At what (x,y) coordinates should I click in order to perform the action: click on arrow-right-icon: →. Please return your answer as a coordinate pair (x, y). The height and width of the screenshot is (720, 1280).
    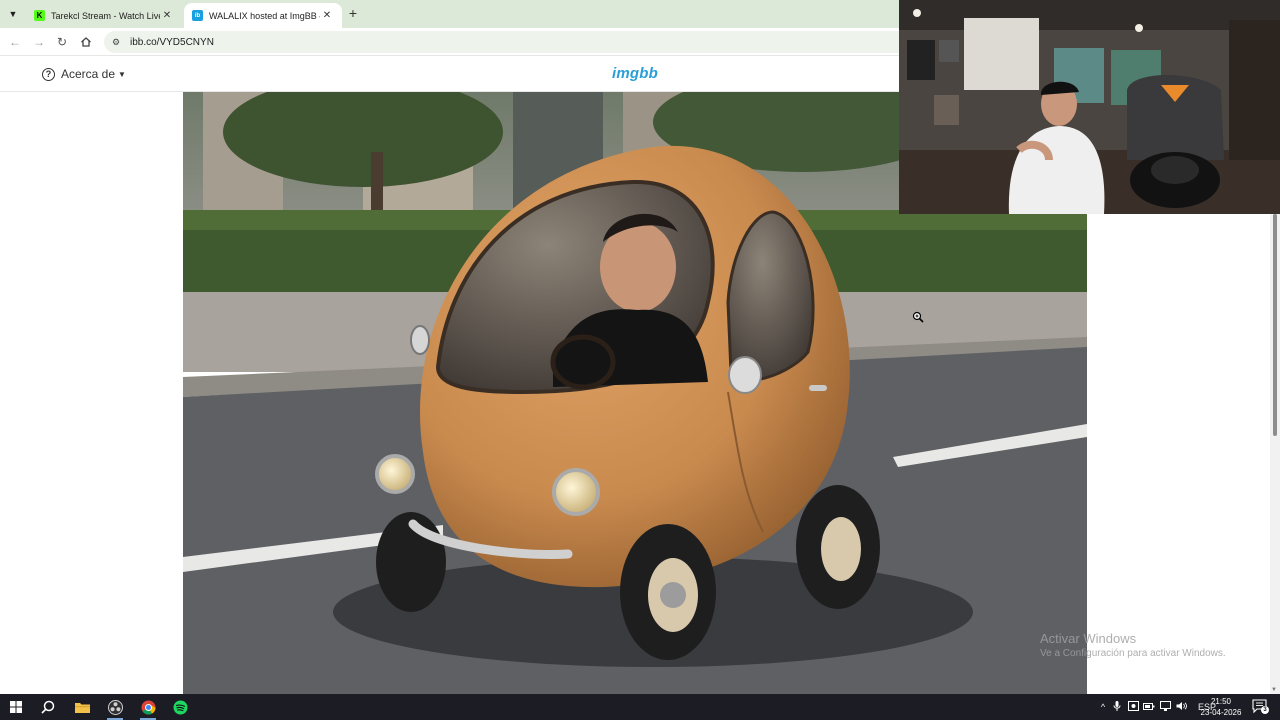
    Looking at the image, I should click on (39, 42).